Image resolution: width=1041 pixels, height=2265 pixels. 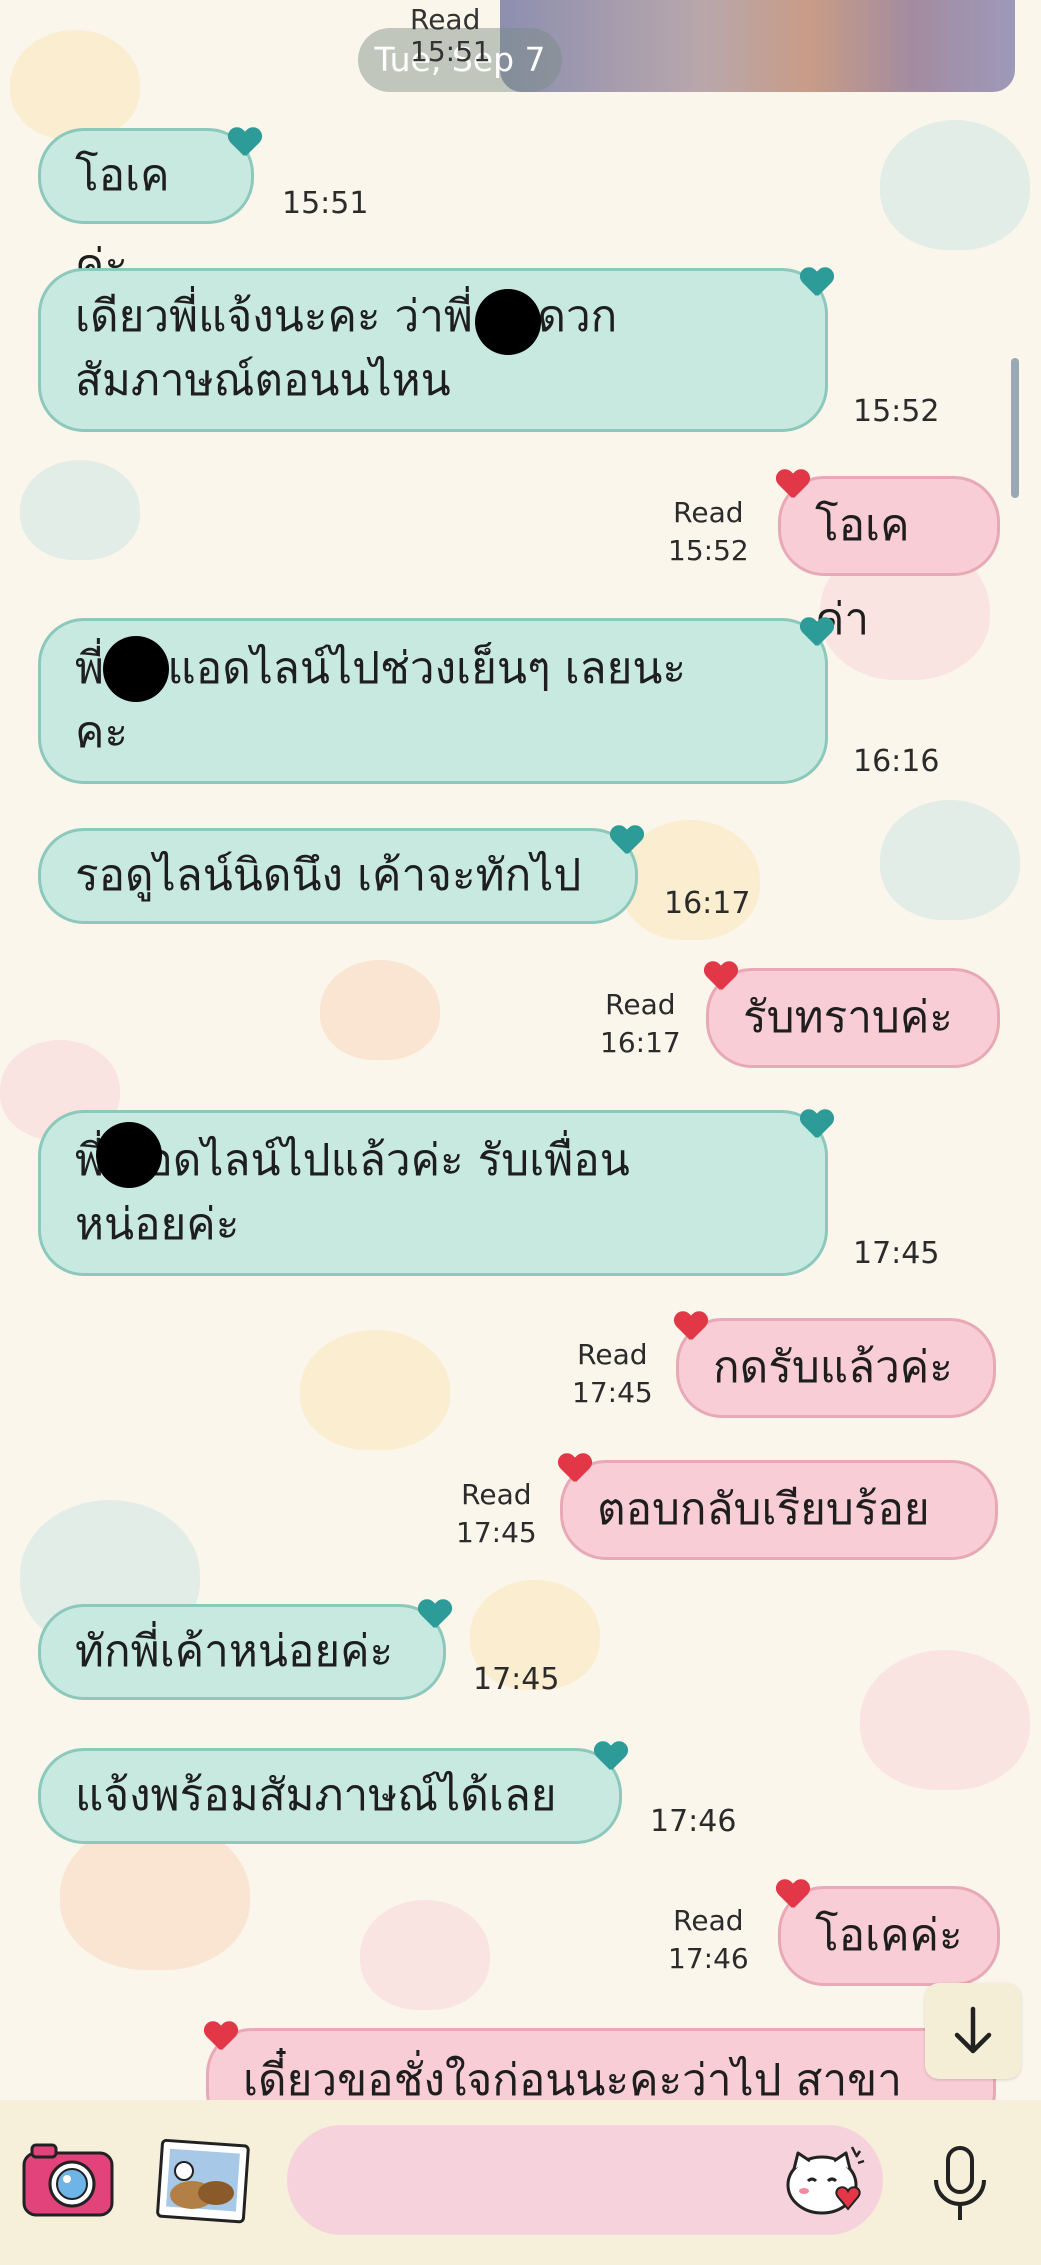 What do you see at coordinates (848, 1017) in the screenshot?
I see `message-text: รับทราบค่ะ` at bounding box center [848, 1017].